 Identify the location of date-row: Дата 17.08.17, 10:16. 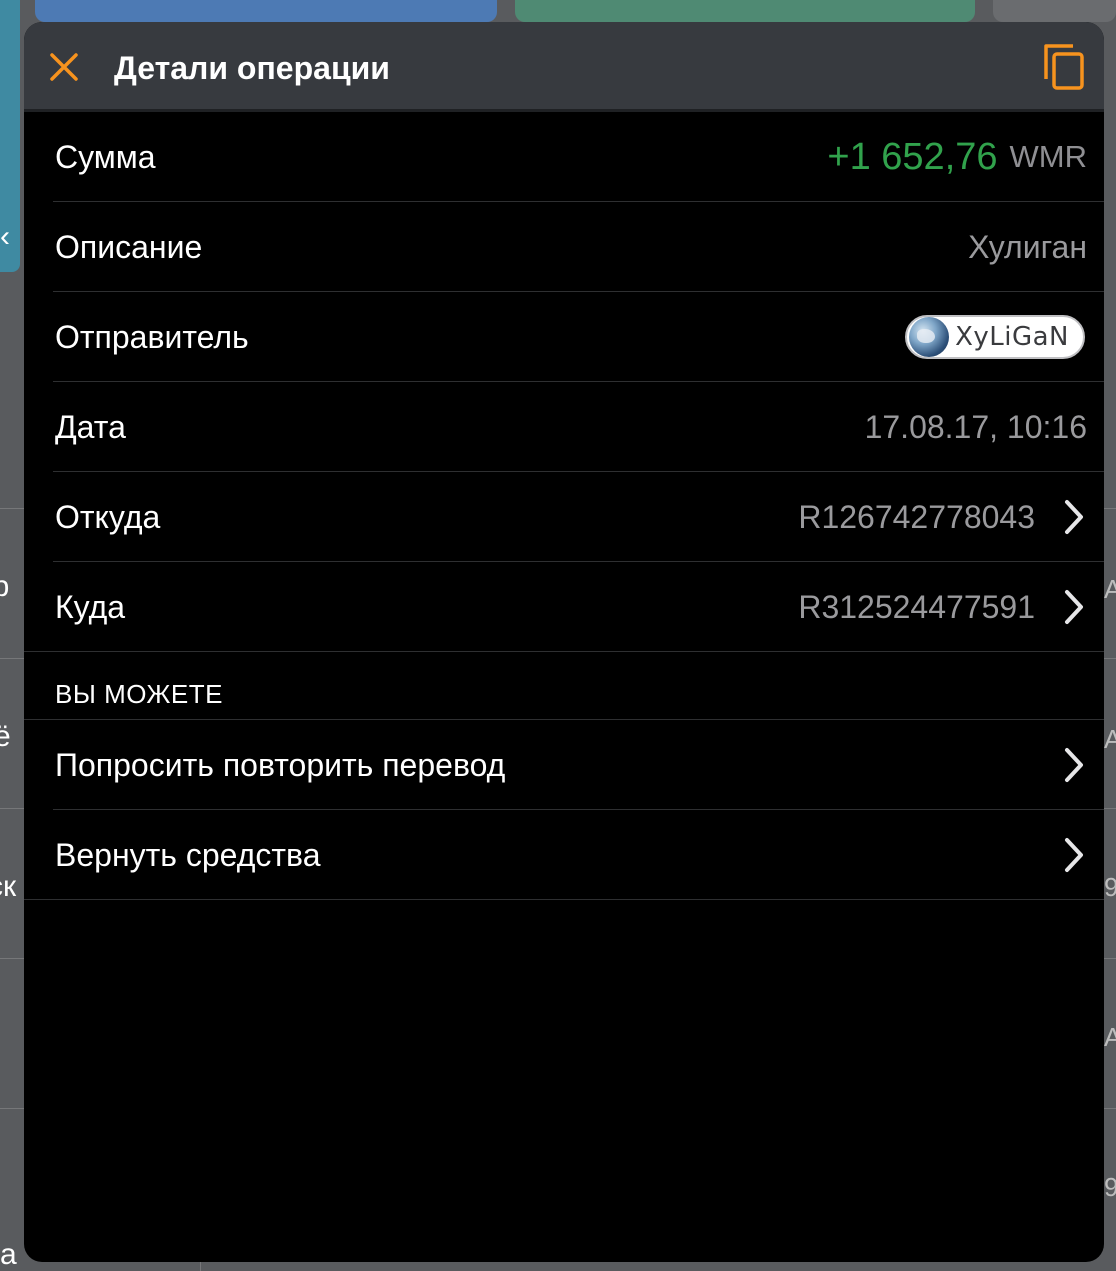
(564, 427).